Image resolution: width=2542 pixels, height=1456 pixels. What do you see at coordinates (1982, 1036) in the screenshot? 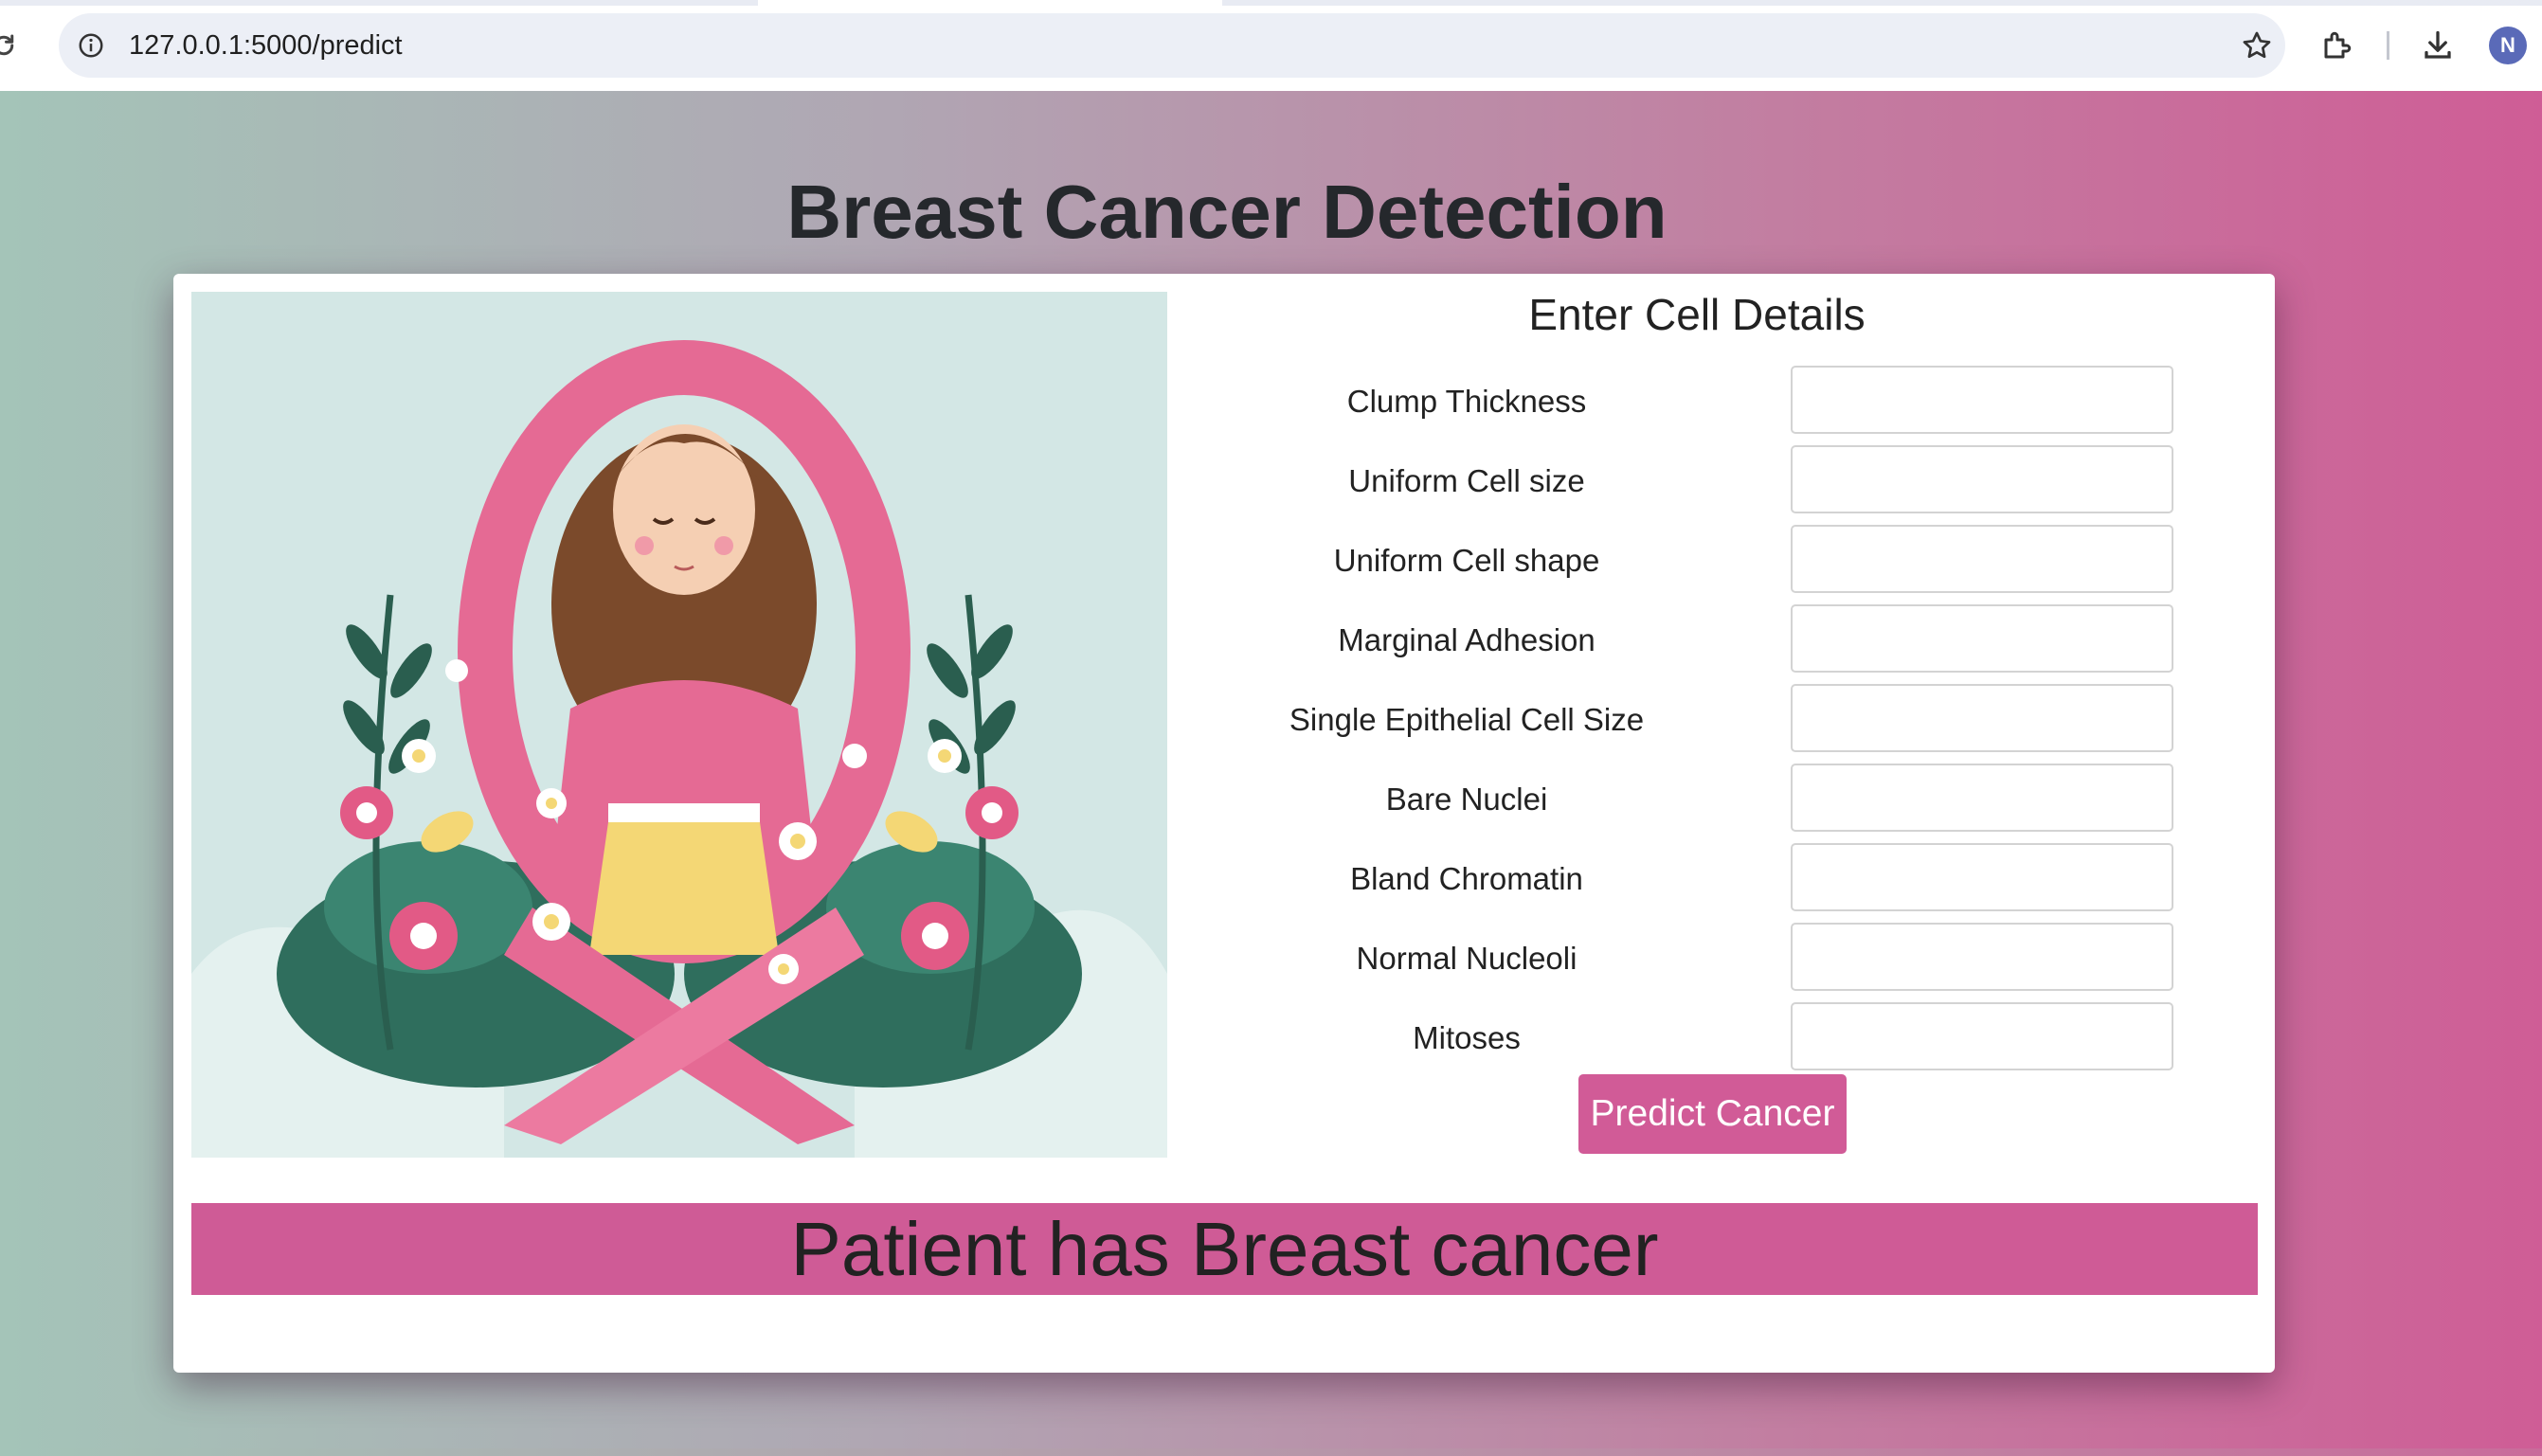
I see `mitoses-input` at bounding box center [1982, 1036].